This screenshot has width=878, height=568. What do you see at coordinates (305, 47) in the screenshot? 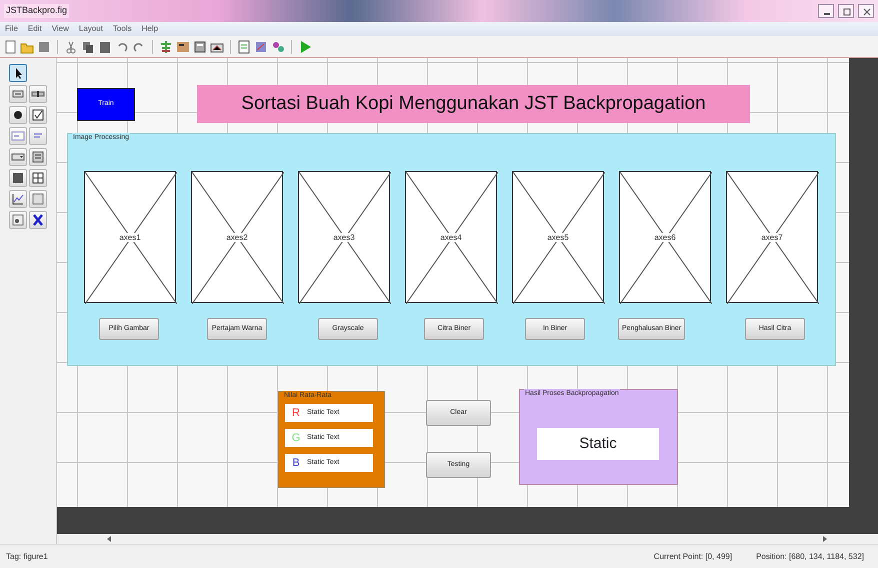
I see `run-icon` at bounding box center [305, 47].